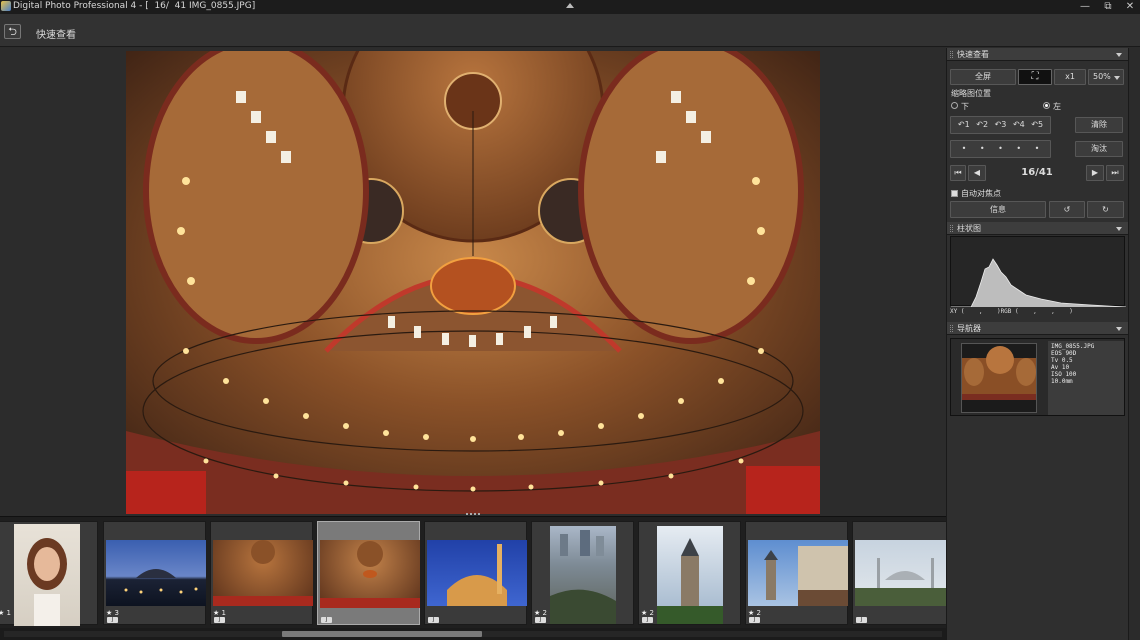 Image resolution: width=1140 pixels, height=640 pixels. I want to click on skip-first-icon: ⏮, so click(958, 172).